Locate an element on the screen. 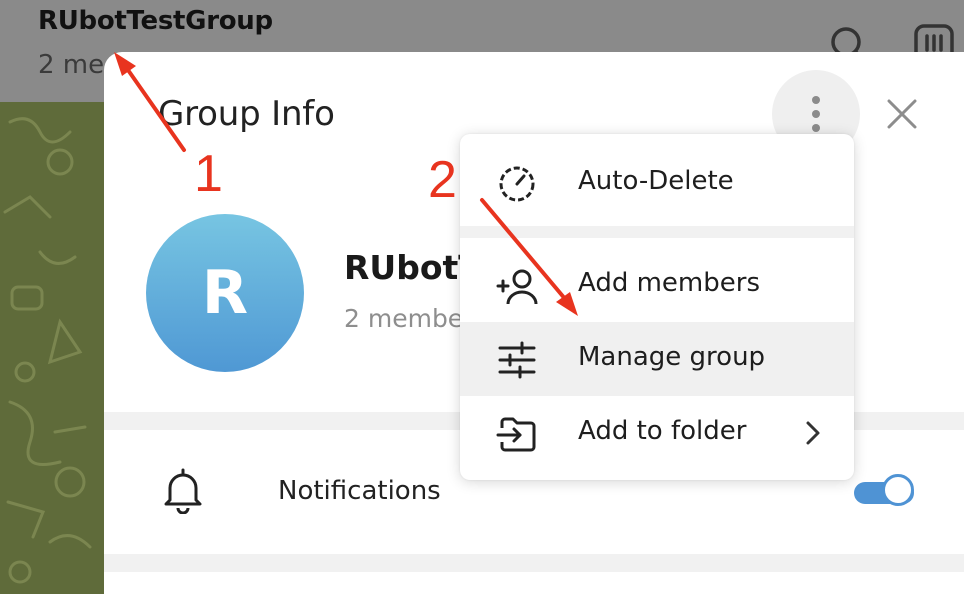  menu-item-manage-group: Manage group is located at coordinates (657, 359).